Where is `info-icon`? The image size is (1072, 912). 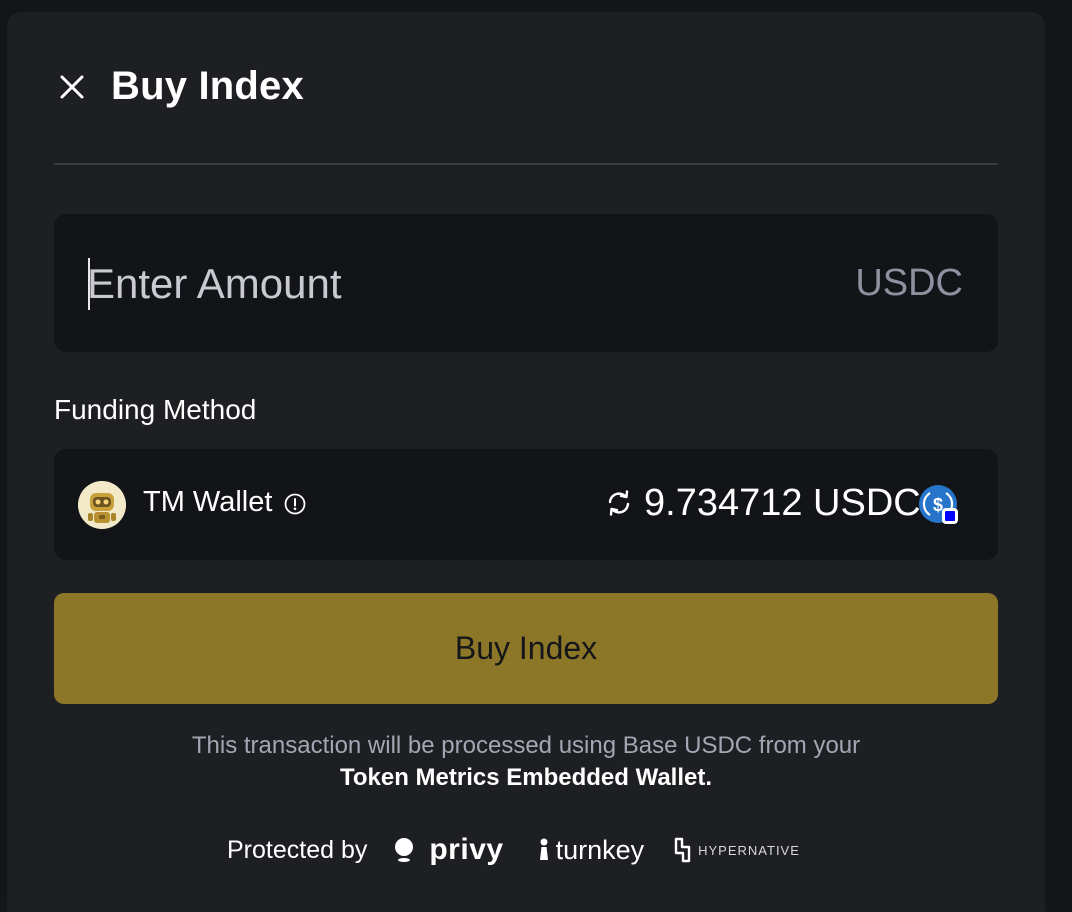
info-icon is located at coordinates (295, 504).